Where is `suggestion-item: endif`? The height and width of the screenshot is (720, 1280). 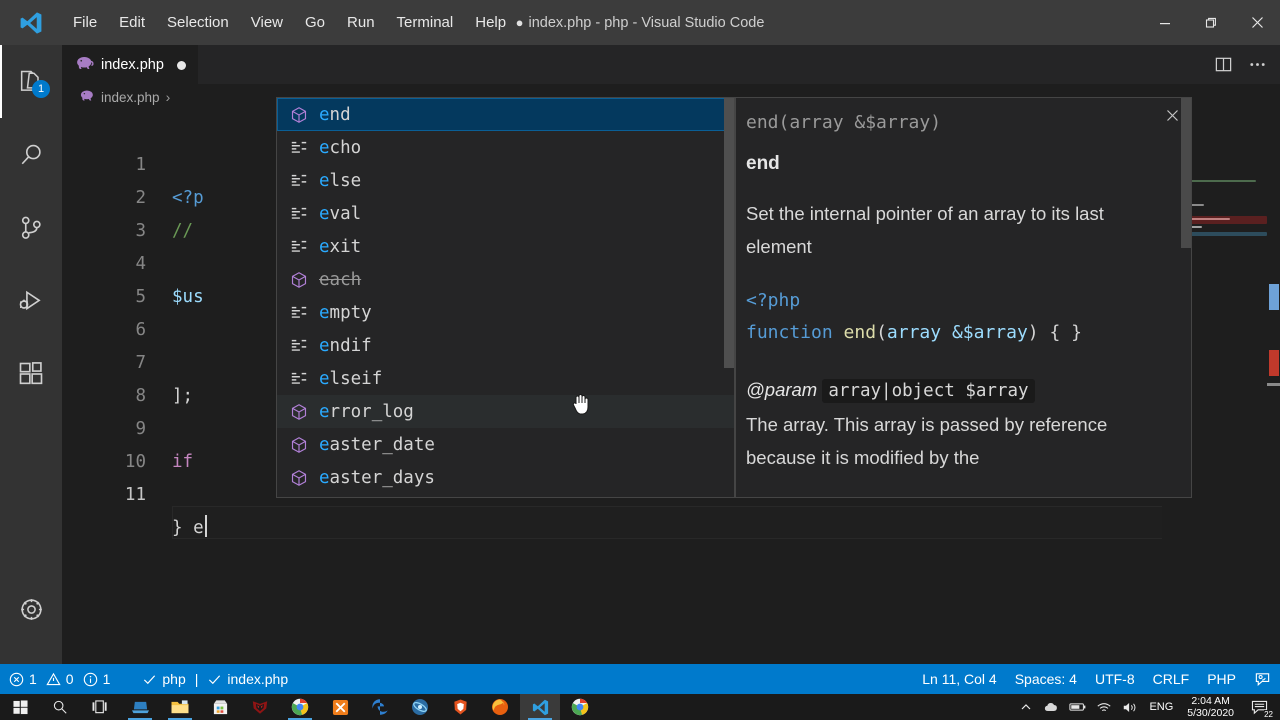
suggestion-item: endif is located at coordinates (505, 345).